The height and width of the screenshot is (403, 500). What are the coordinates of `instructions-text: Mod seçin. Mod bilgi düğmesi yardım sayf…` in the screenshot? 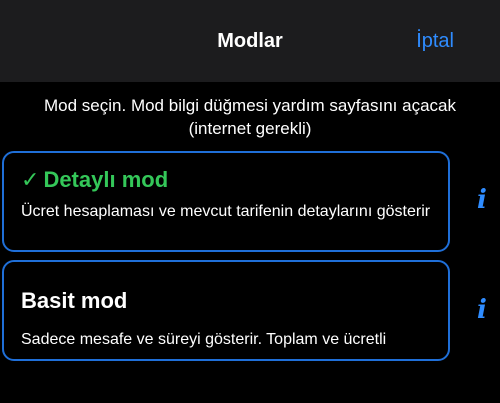 It's located at (250, 117).